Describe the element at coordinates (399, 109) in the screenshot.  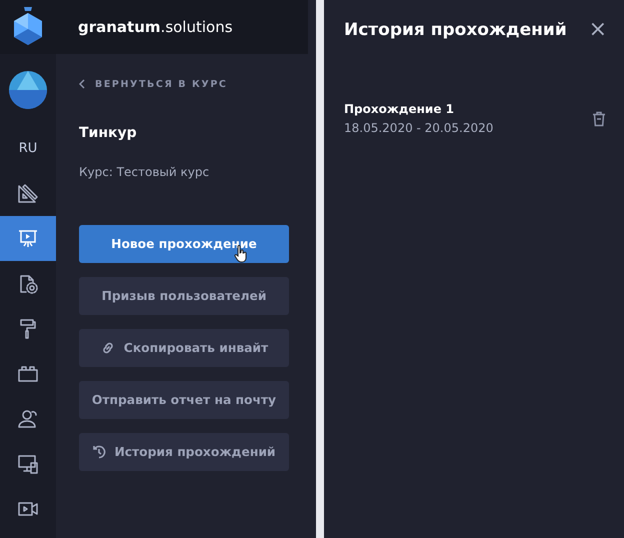
I see `entry-title: Прохождение 1` at that location.